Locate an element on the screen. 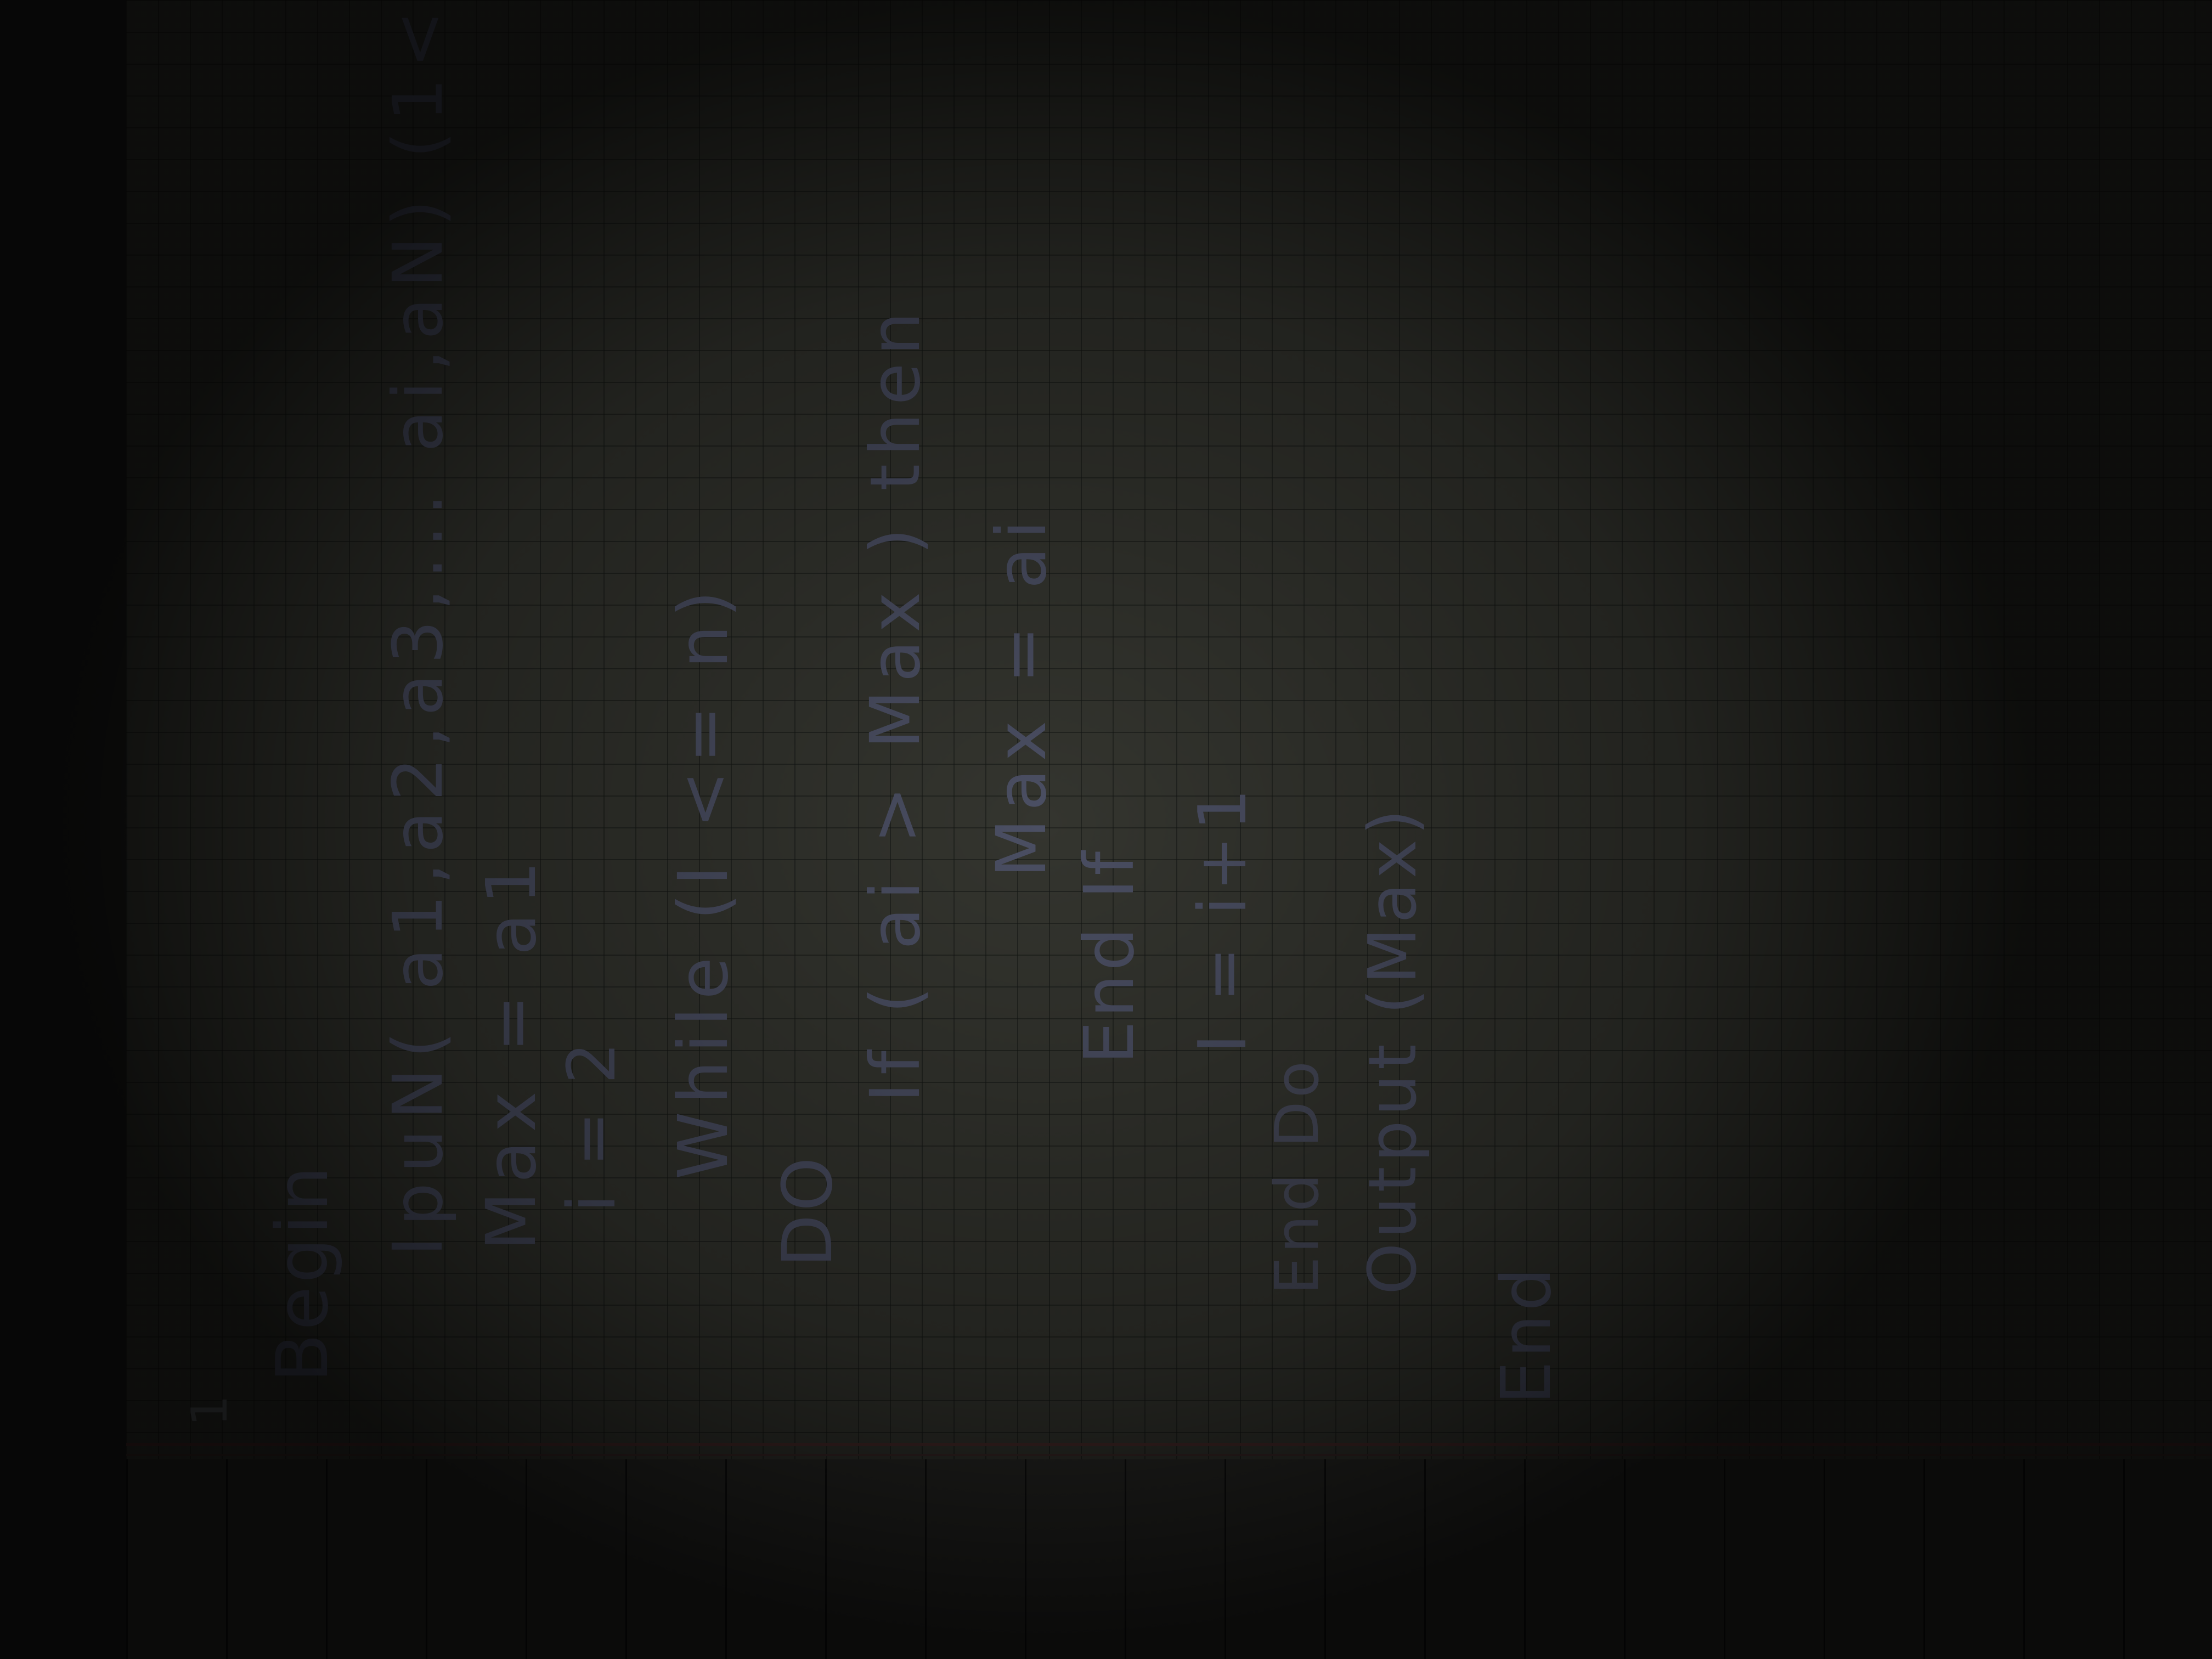 This screenshot has width=2212, height=1659. page-number-text: 1 is located at coordinates (210, 1408).